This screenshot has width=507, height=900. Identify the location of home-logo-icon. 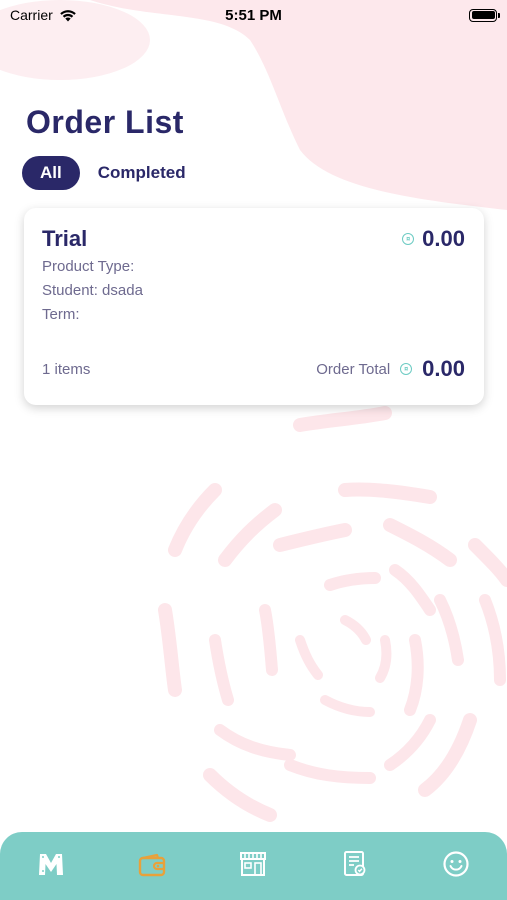
(50, 864).